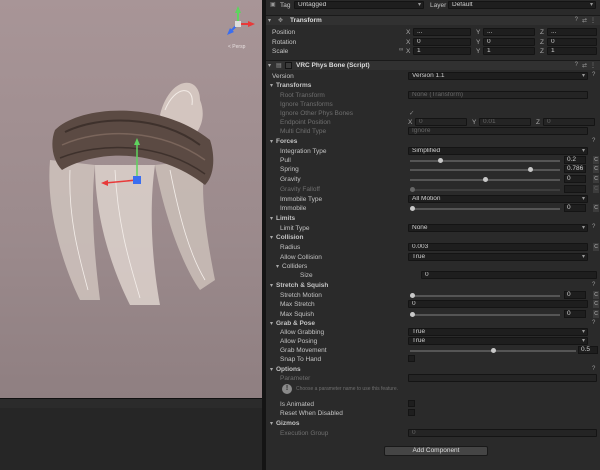 The height and width of the screenshot is (470, 600). What do you see at coordinates (575, 160) in the screenshot?
I see `pull-value-field: 0.2` at bounding box center [575, 160].